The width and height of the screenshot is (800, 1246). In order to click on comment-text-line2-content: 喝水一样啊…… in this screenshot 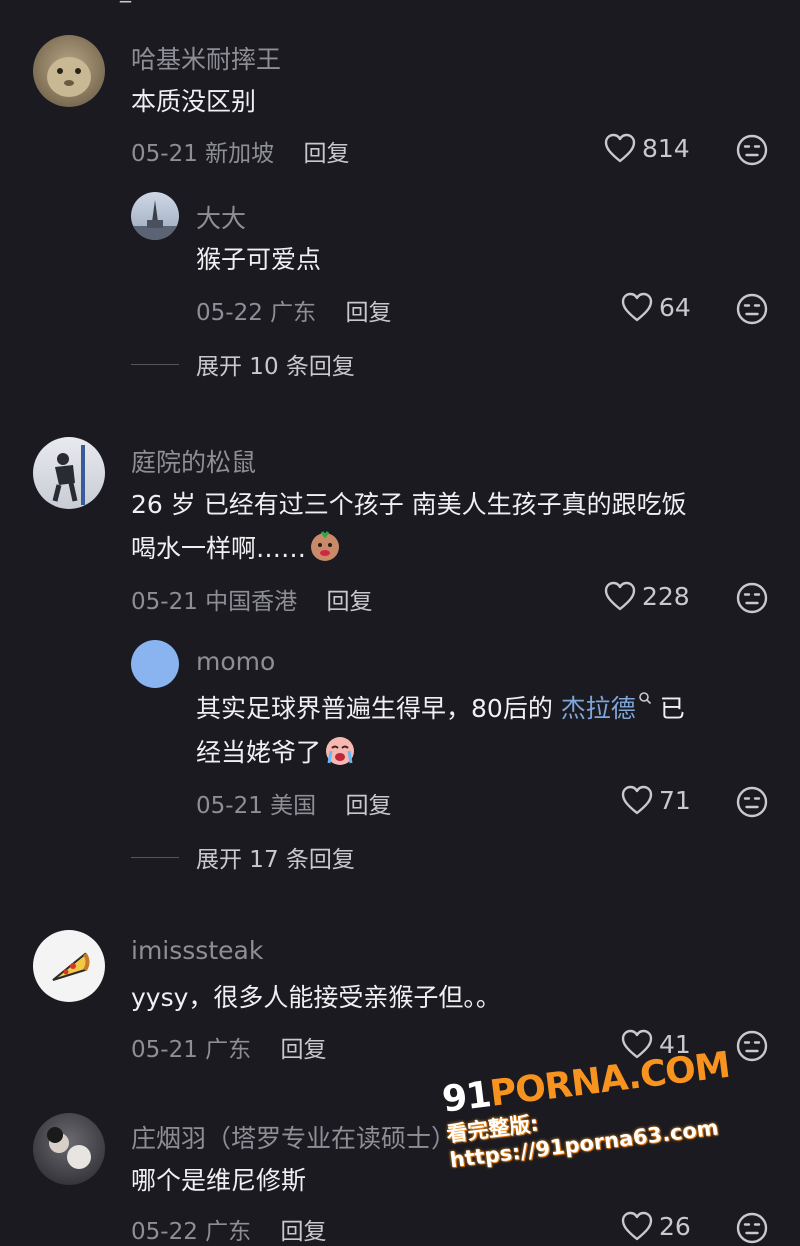, I will do `click(219, 548)`.